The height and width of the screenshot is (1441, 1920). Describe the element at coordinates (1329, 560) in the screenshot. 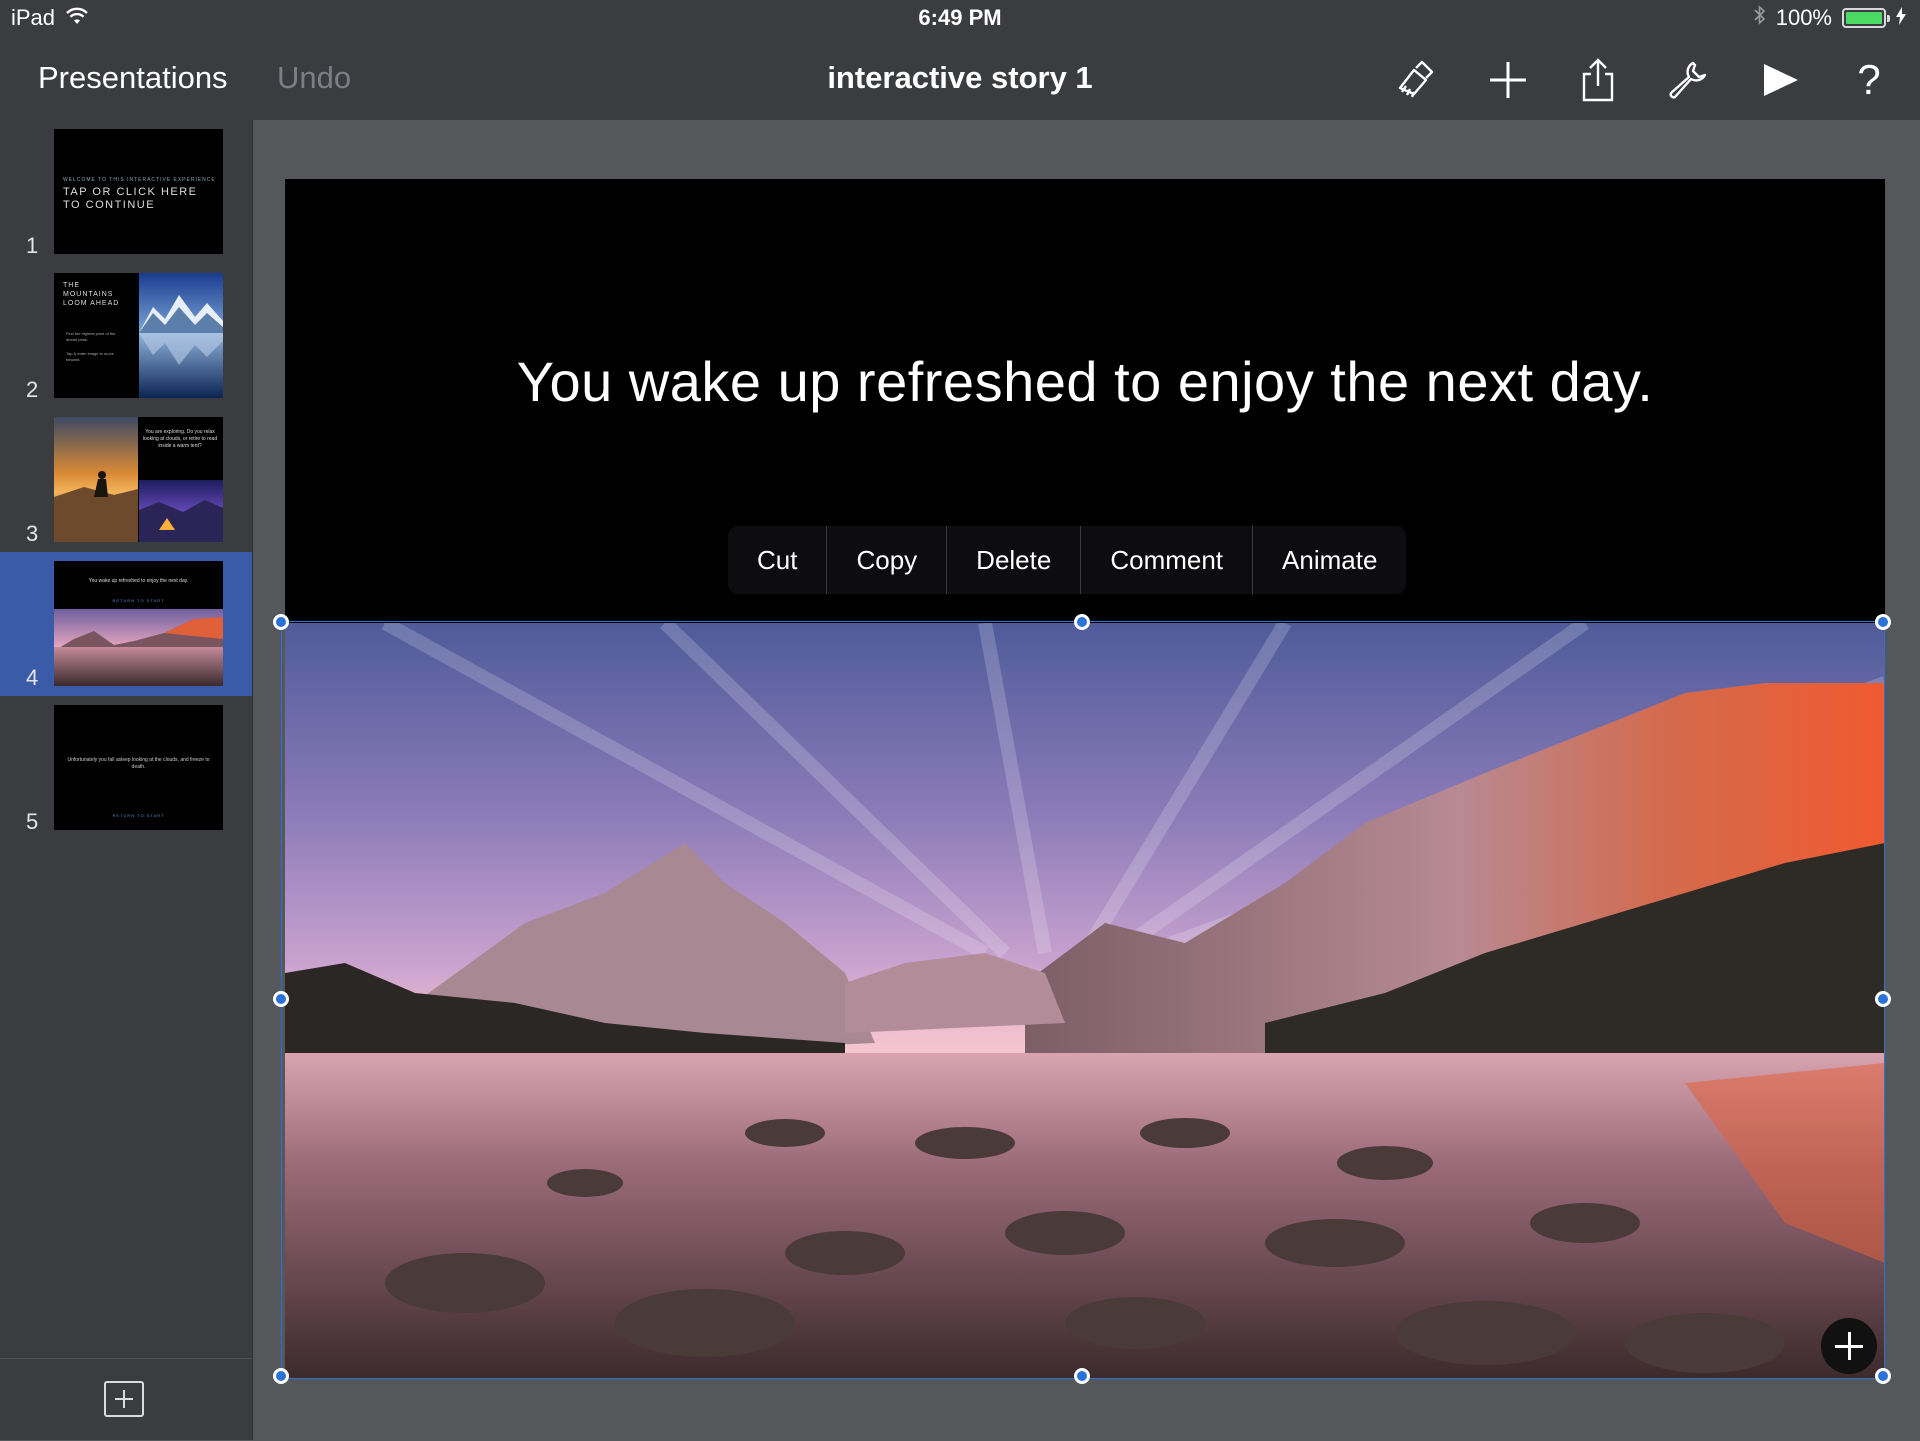

I see `menu-animate: Animate` at that location.